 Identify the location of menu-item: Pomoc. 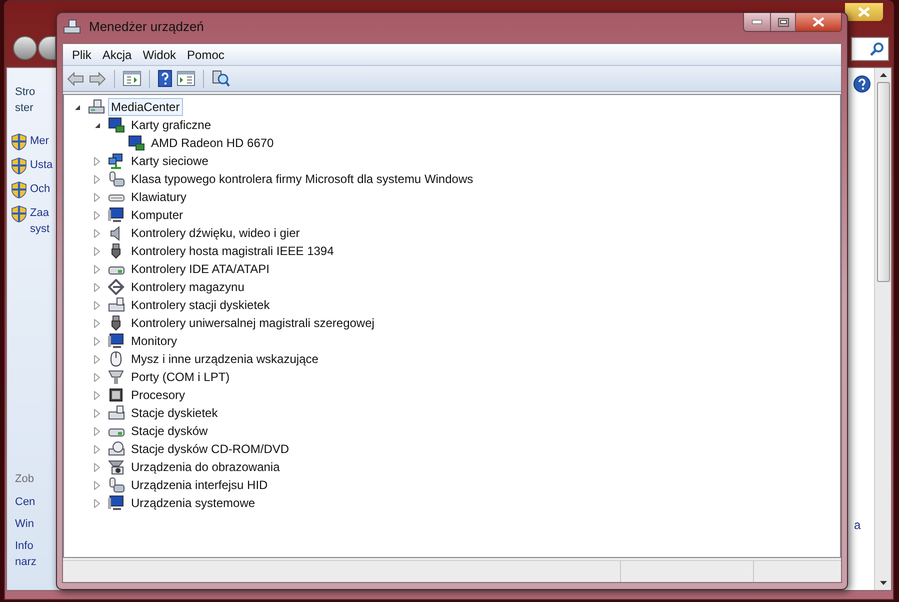
(205, 55).